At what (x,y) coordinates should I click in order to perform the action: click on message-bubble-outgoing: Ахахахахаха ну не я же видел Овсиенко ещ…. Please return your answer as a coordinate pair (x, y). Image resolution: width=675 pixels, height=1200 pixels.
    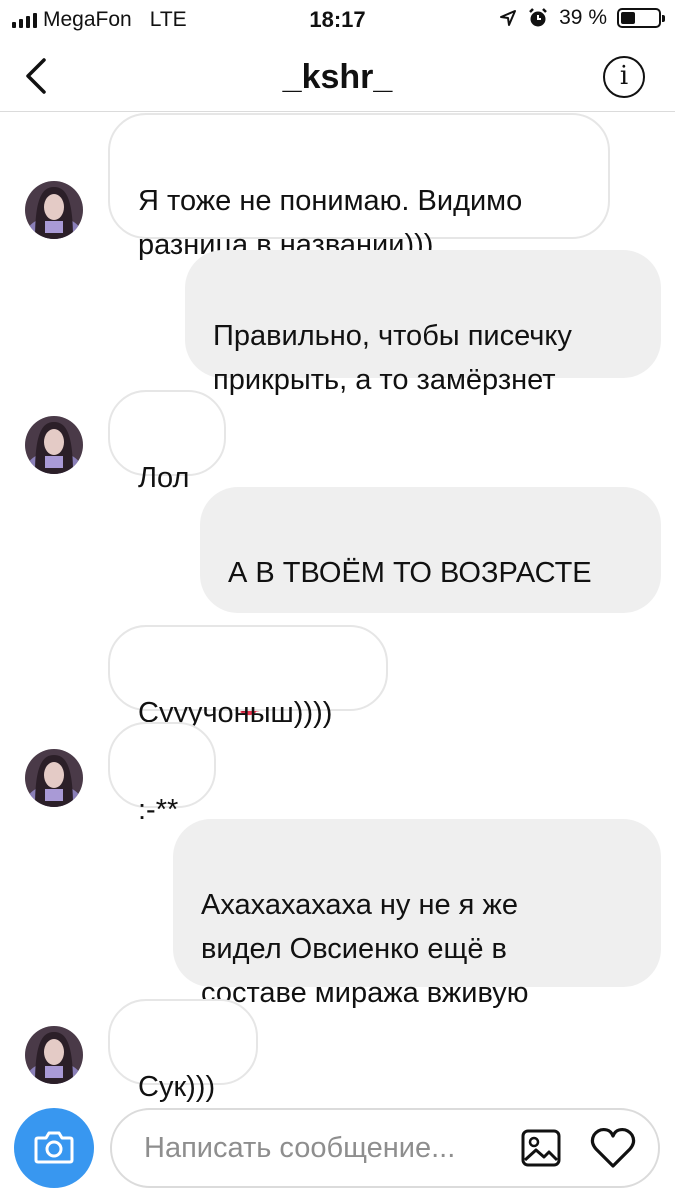
    Looking at the image, I should click on (417, 933).